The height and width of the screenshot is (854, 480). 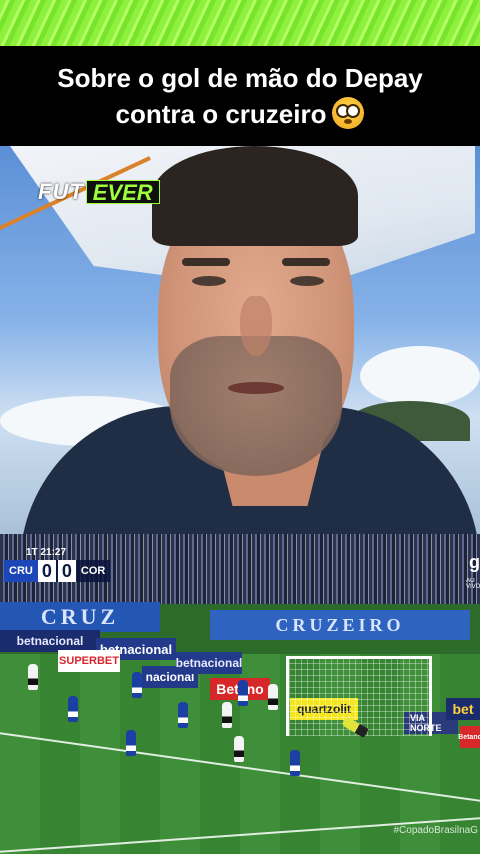 What do you see at coordinates (65, 571) in the screenshot?
I see `away-score: 0` at bounding box center [65, 571].